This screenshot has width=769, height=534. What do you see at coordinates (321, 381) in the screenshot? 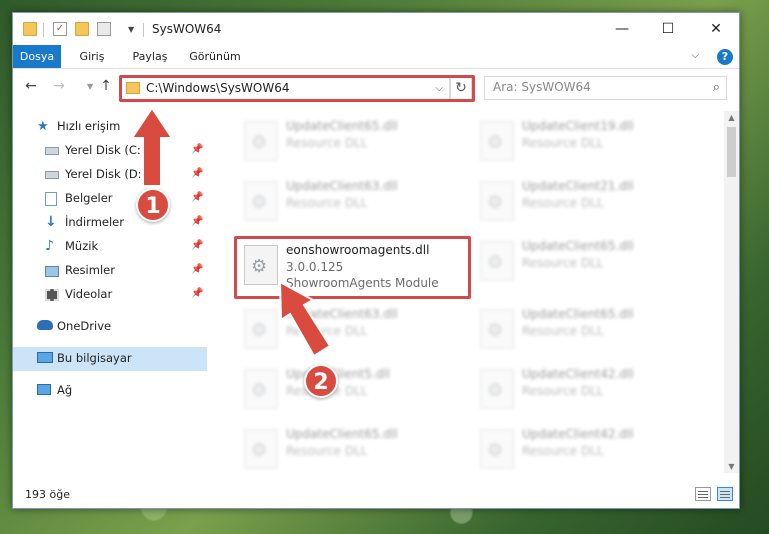
I see `step-badge-2: 2` at bounding box center [321, 381].